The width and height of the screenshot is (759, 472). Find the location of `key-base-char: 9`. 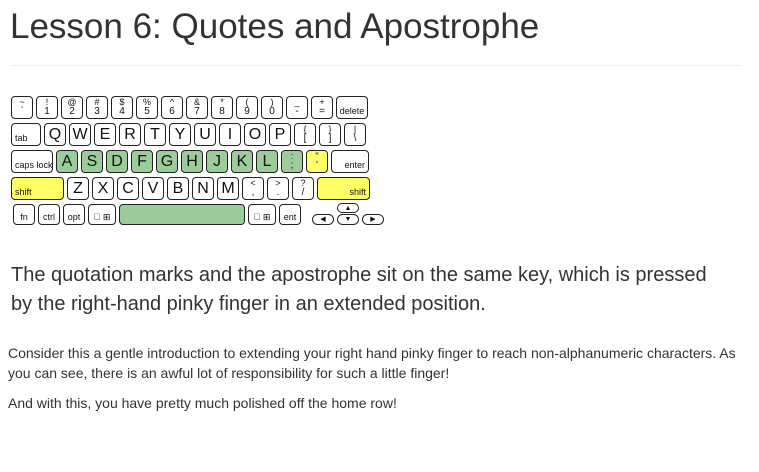

key-base-char: 9 is located at coordinates (247, 111).